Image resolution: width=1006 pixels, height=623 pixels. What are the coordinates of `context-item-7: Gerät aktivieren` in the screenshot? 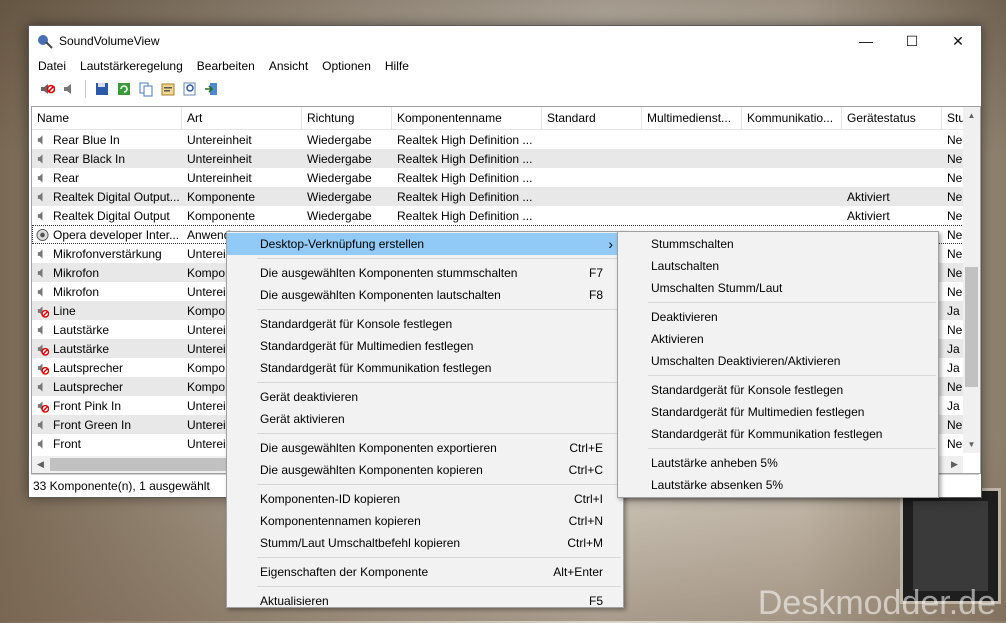 It's located at (425, 419).